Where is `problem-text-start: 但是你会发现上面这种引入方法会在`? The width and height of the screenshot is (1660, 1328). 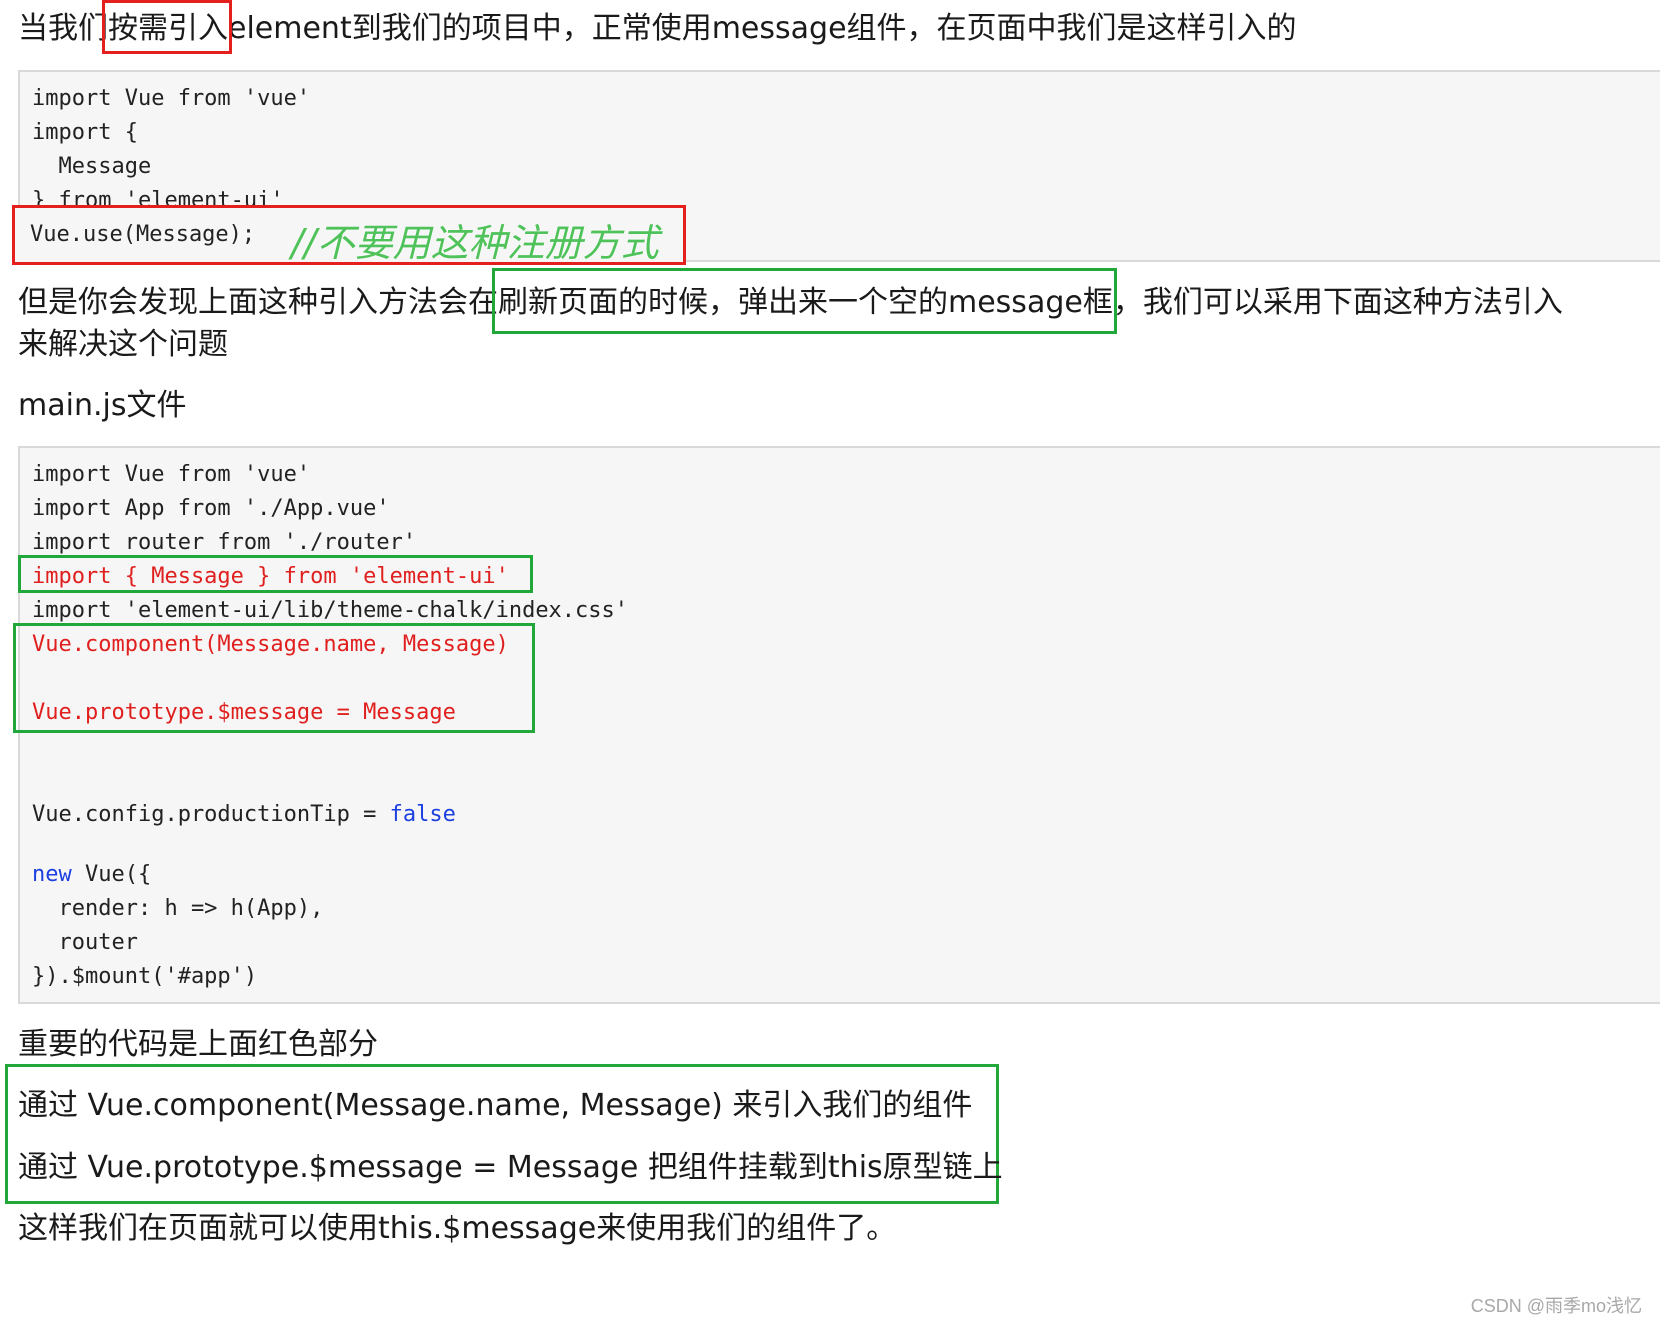 problem-text-start: 但是你会发现上面这种引入方法会在 is located at coordinates (258, 302).